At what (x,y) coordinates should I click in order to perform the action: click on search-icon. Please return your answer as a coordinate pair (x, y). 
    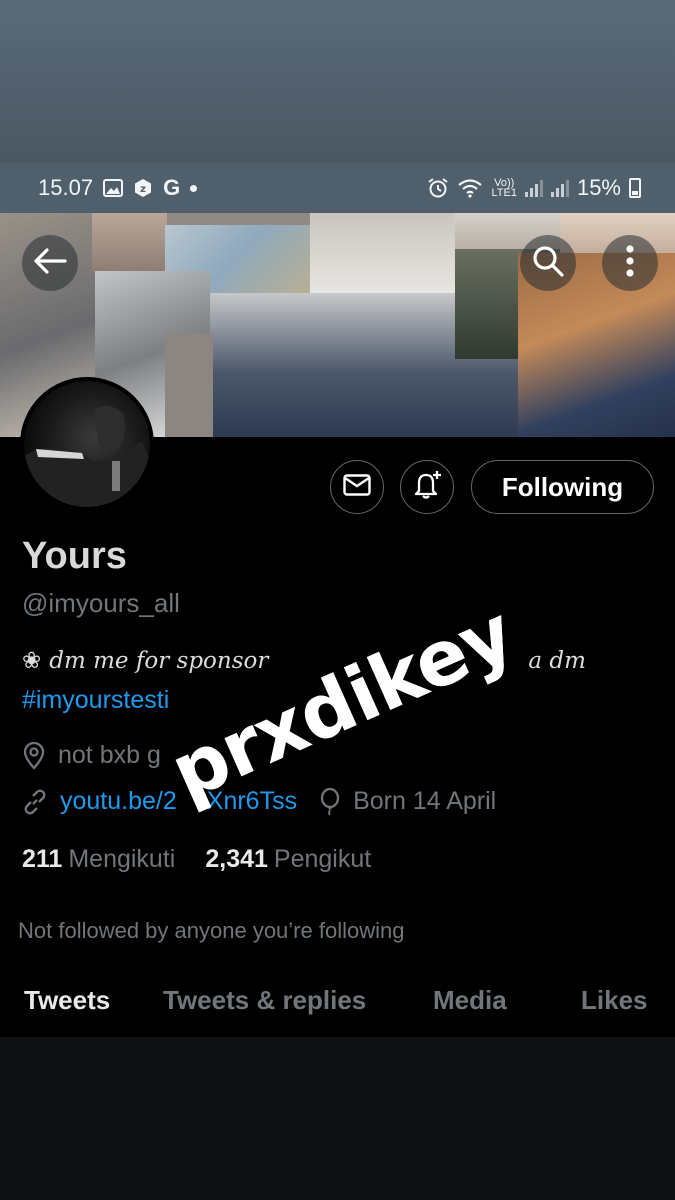
    Looking at the image, I should click on (548, 263).